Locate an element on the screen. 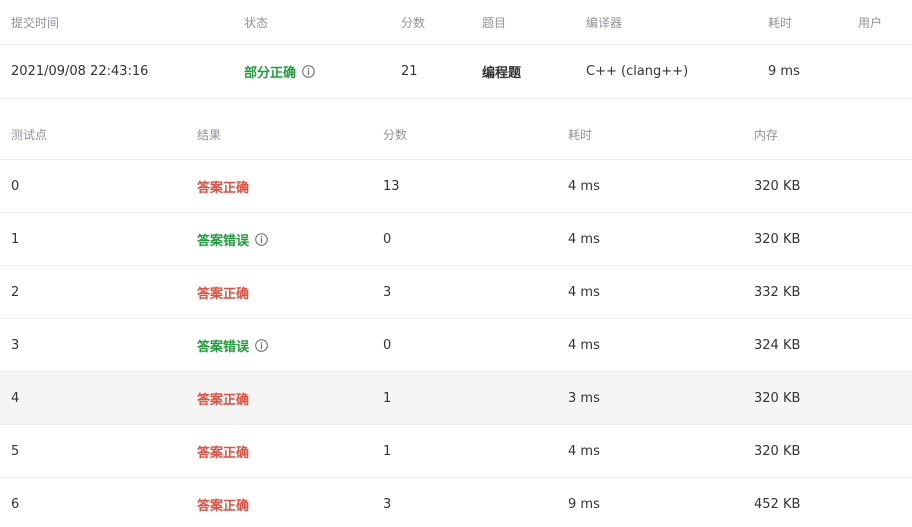  submission-compiler: C++ (clang++) is located at coordinates (637, 71).